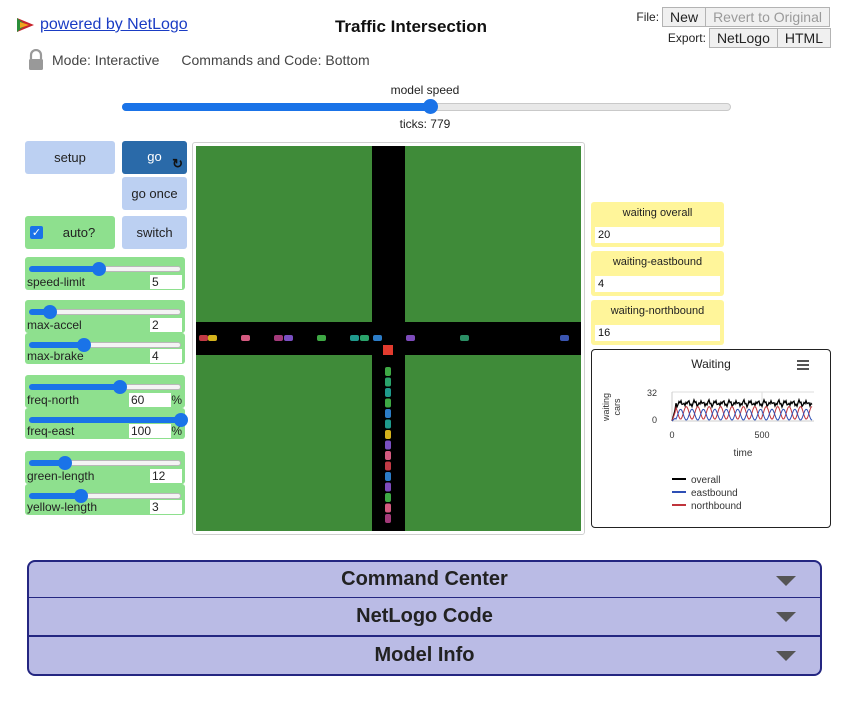  I want to click on slider-label: freq-east, so click(51, 431).